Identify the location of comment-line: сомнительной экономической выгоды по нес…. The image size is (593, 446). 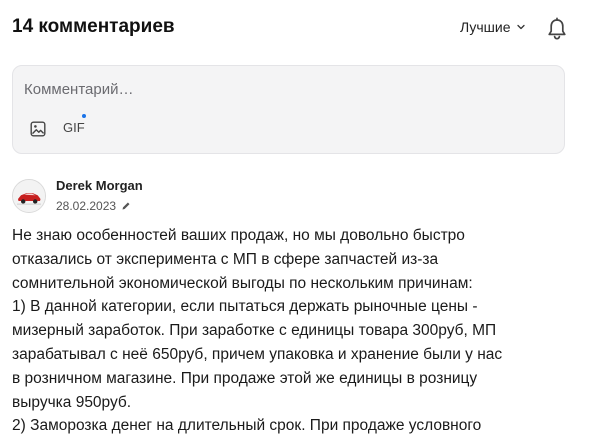
(242, 283).